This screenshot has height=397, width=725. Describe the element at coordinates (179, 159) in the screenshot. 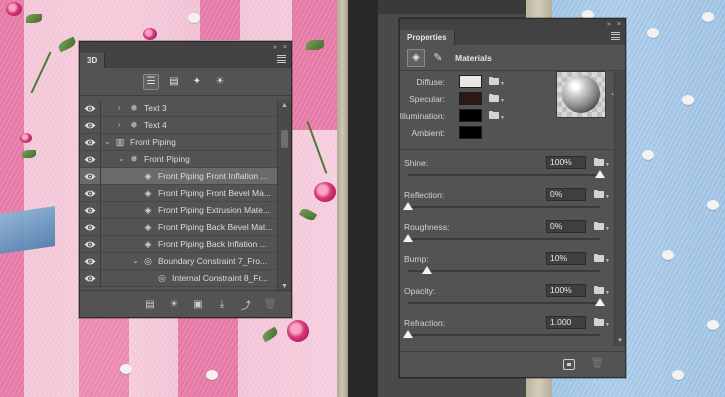

I see `tree-row: ⌄ ✵ Front Piping` at that location.